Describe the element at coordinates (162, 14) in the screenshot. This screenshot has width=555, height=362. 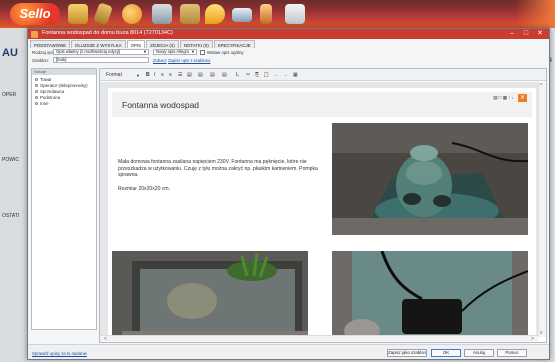
I see `box-icon` at that location.